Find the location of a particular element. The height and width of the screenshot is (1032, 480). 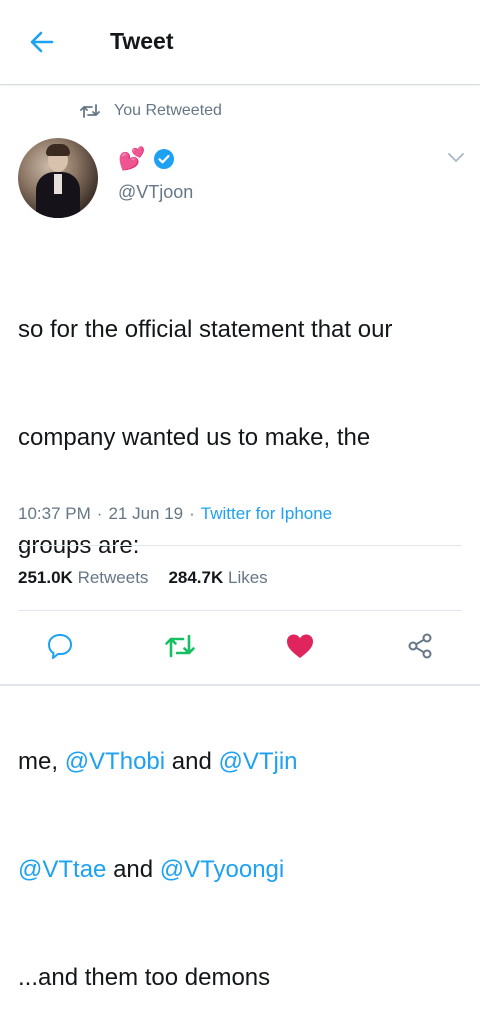

tweet-line: @VTtae and @VTyoongi is located at coordinates (151, 869).